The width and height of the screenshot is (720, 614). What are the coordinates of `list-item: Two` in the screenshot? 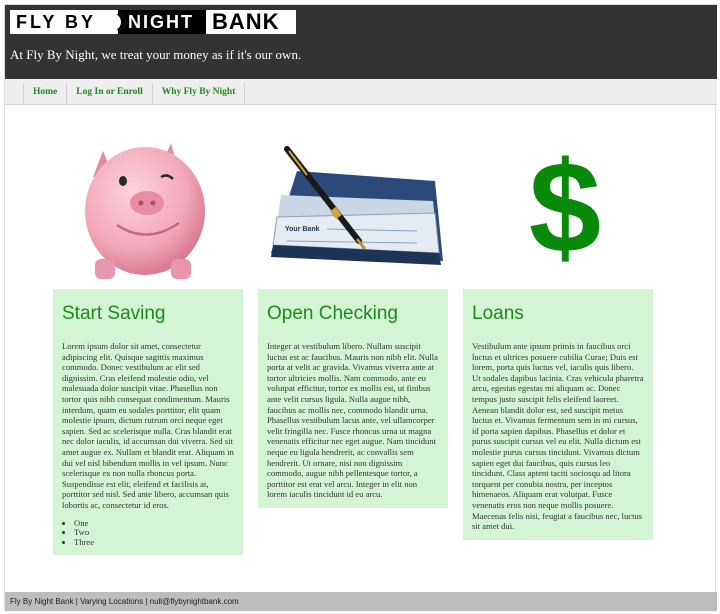 It's located at (154, 532).